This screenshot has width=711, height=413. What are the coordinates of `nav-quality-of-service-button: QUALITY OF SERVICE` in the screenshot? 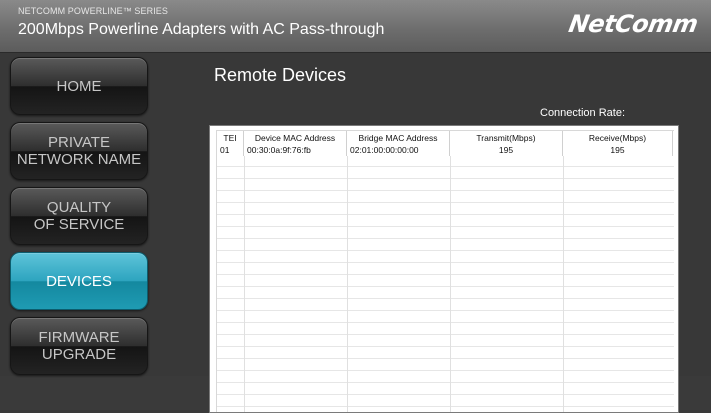 It's located at (79, 216).